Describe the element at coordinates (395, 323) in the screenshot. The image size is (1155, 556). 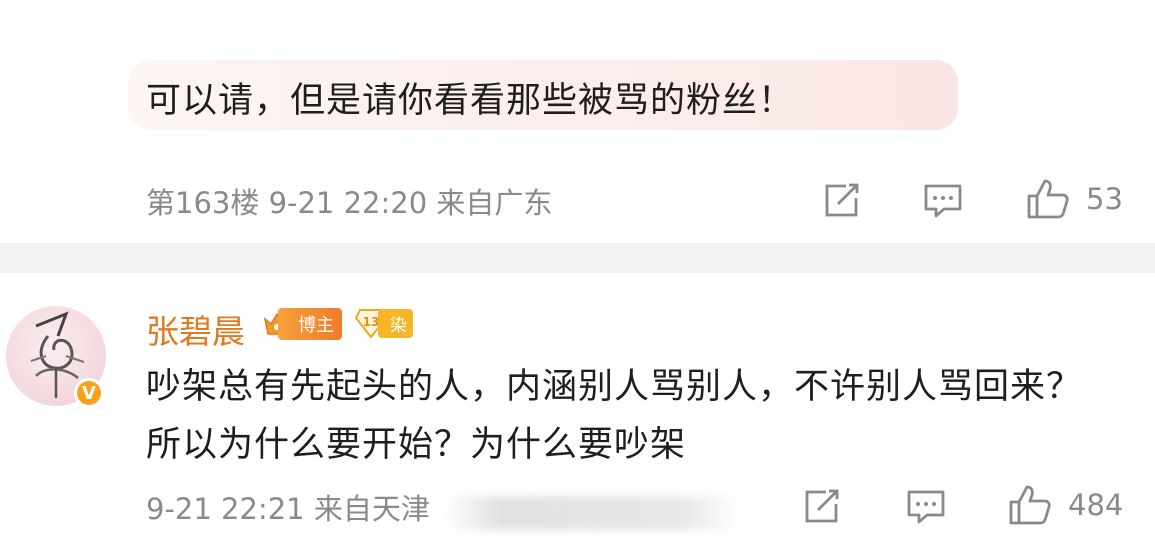
I see `fan-badge-label: 染` at that location.